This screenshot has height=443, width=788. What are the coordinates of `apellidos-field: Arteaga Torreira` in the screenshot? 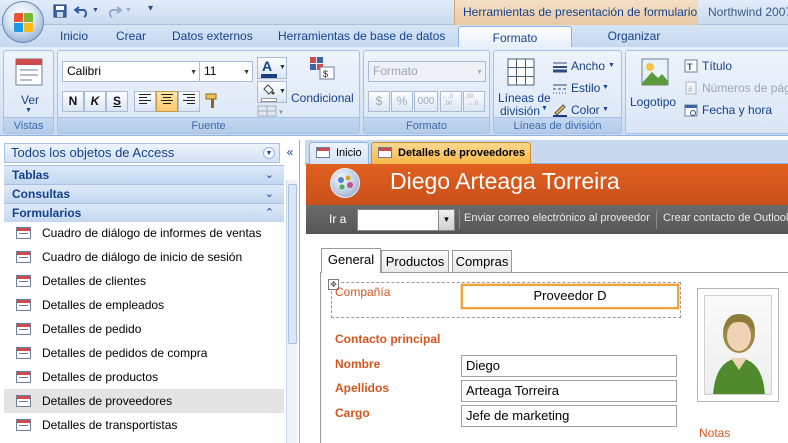 It's located at (569, 391).